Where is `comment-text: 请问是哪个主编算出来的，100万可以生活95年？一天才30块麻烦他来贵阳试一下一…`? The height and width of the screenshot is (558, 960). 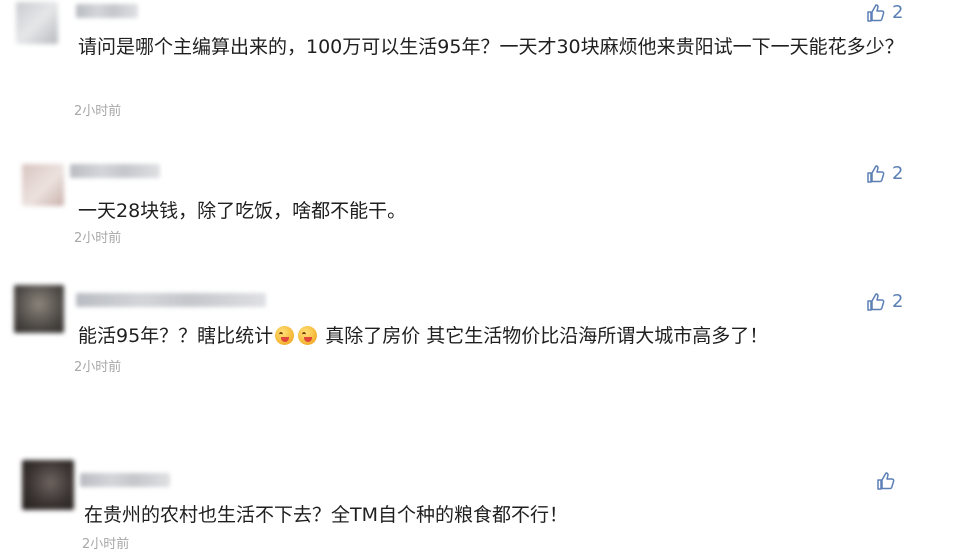 comment-text: 请问是哪个主编算出来的，100万可以生活95年？一天才30块麻烦他来贵阳试一下一… is located at coordinates (491, 47).